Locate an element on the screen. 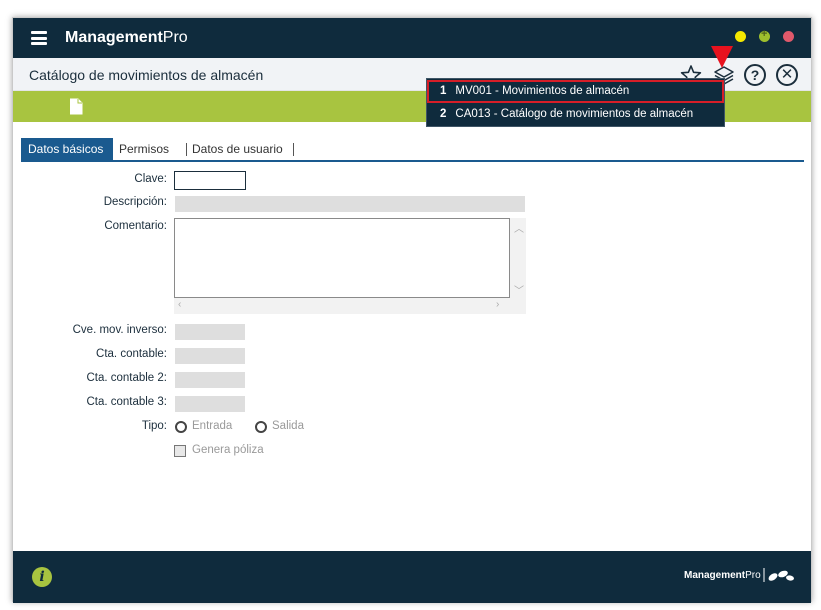 The image size is (821, 610). comentario-textarea is located at coordinates (342, 258).